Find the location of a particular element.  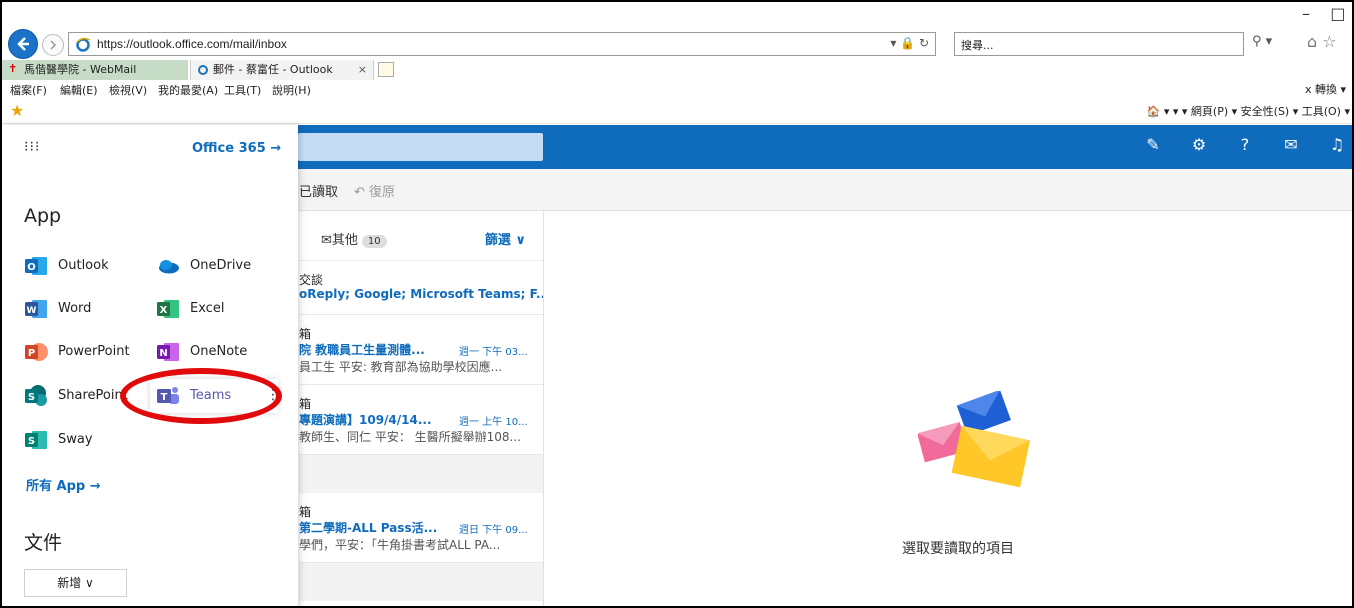

envelopes-illustration is located at coordinates (974, 439).